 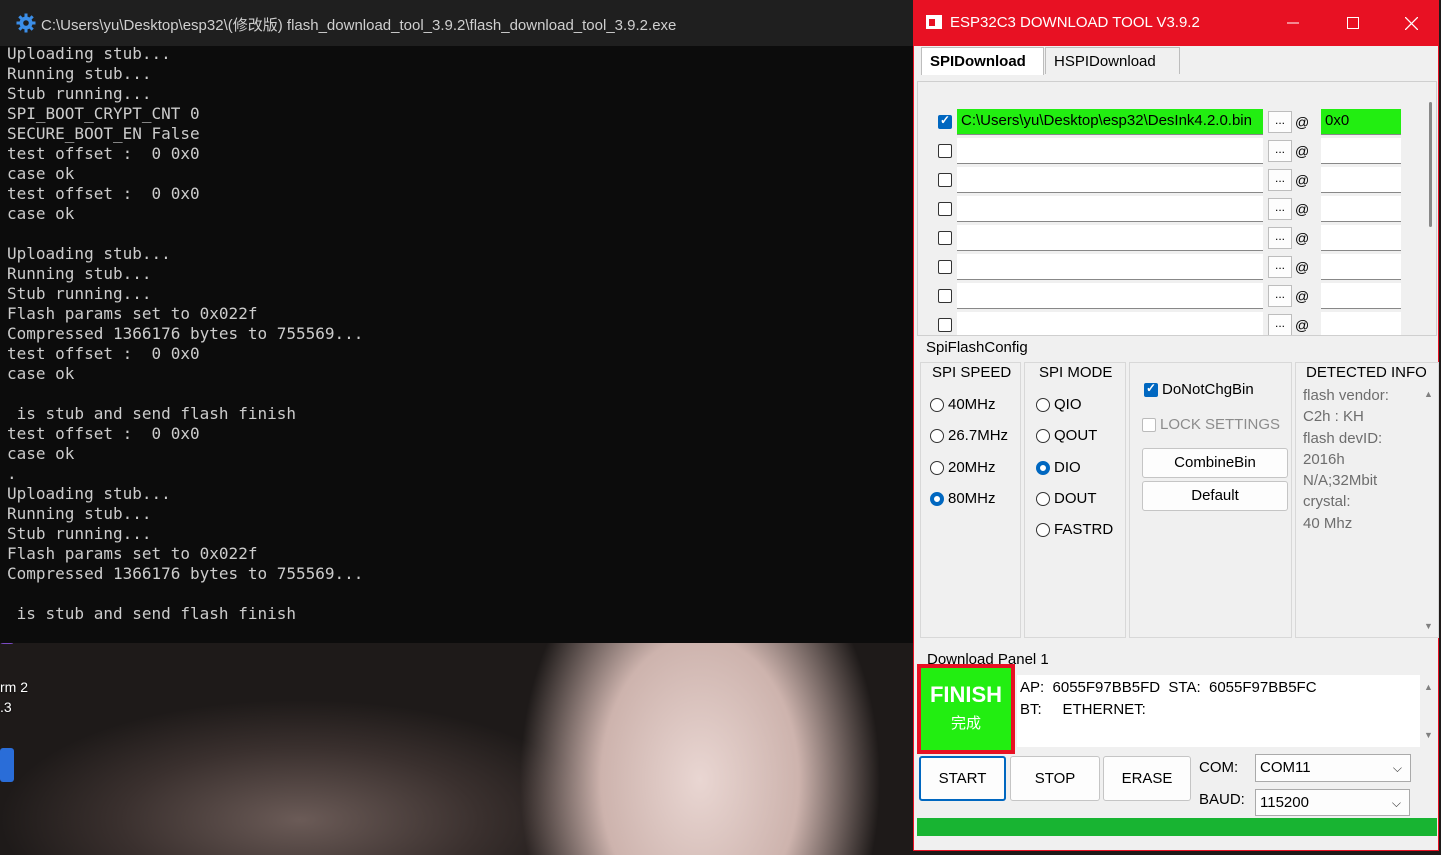 What do you see at coordinates (7, 765) in the screenshot?
I see `desktop-app-icon` at bounding box center [7, 765].